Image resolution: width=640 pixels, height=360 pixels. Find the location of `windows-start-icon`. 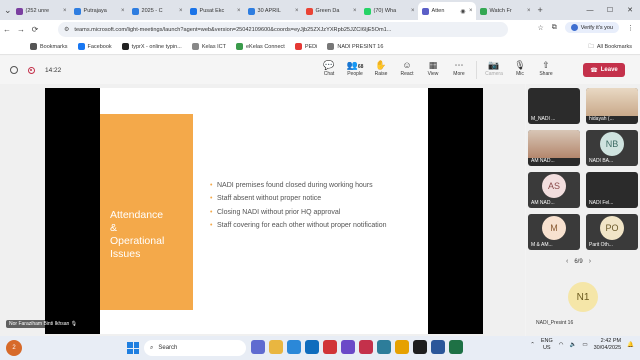

windows-start-icon is located at coordinates (133, 348).